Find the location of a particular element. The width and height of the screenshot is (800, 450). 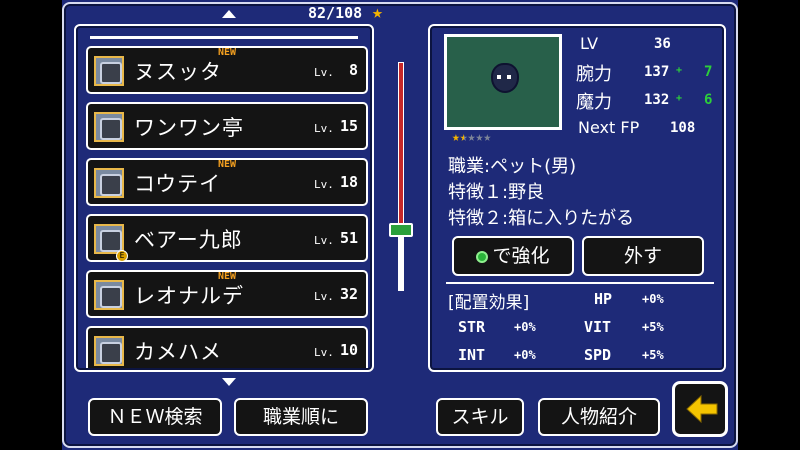

list-item: ワンワン亭 Lv. 15 is located at coordinates (227, 126).